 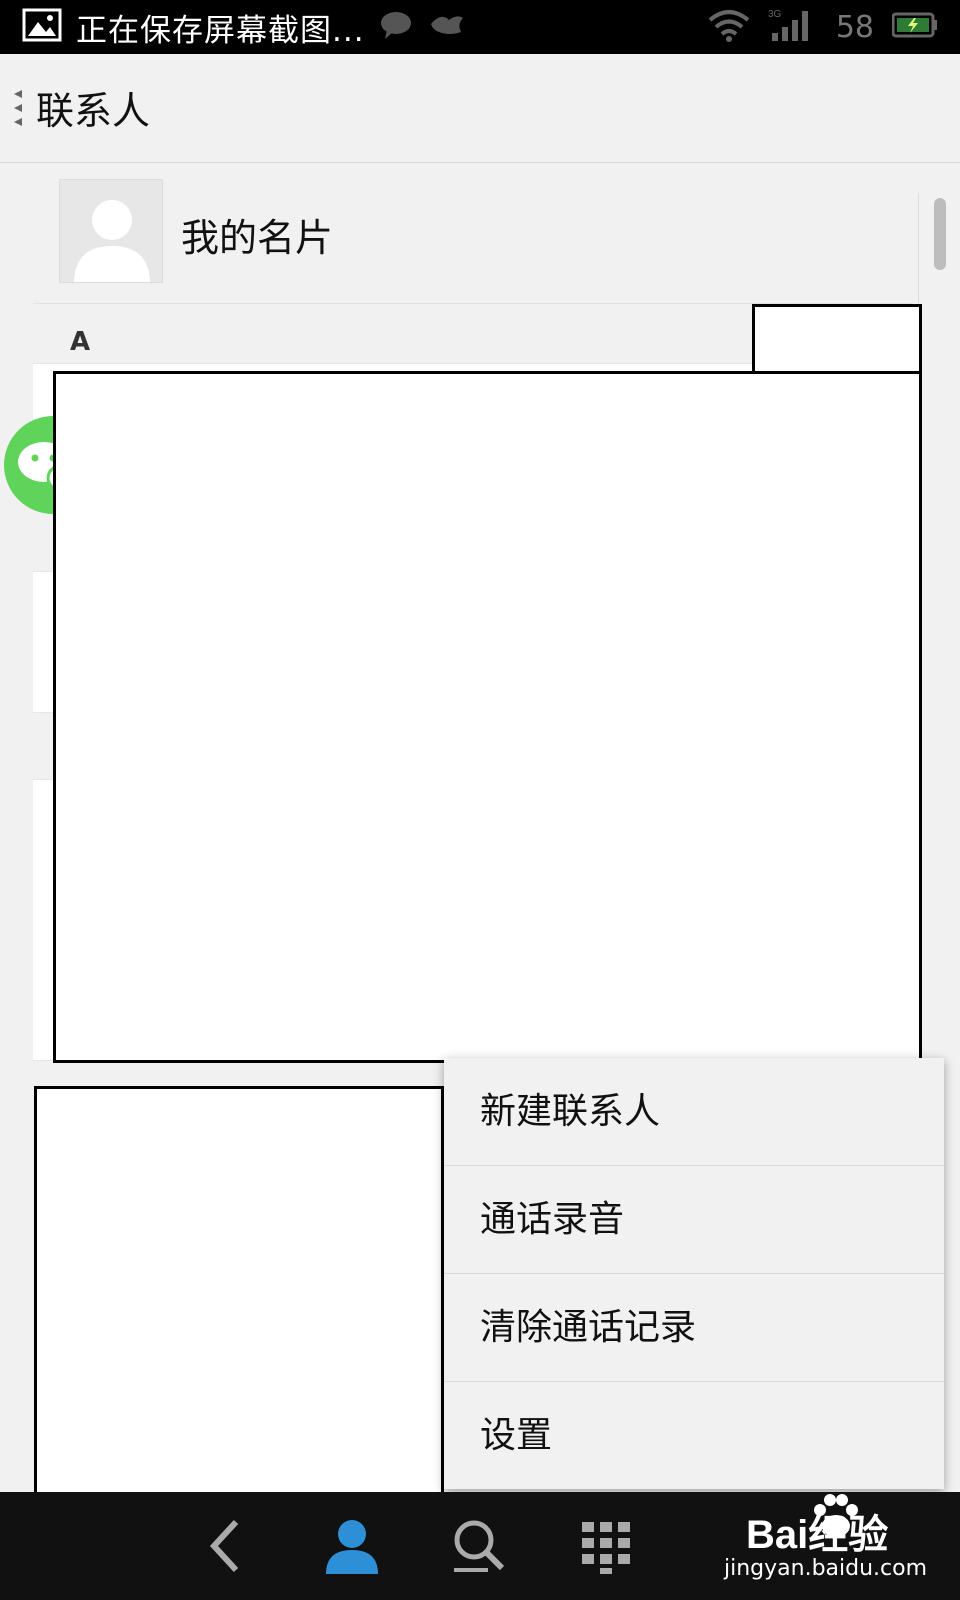 What do you see at coordinates (694, 1435) in the screenshot?
I see `menu-item-settings: 设置` at bounding box center [694, 1435].